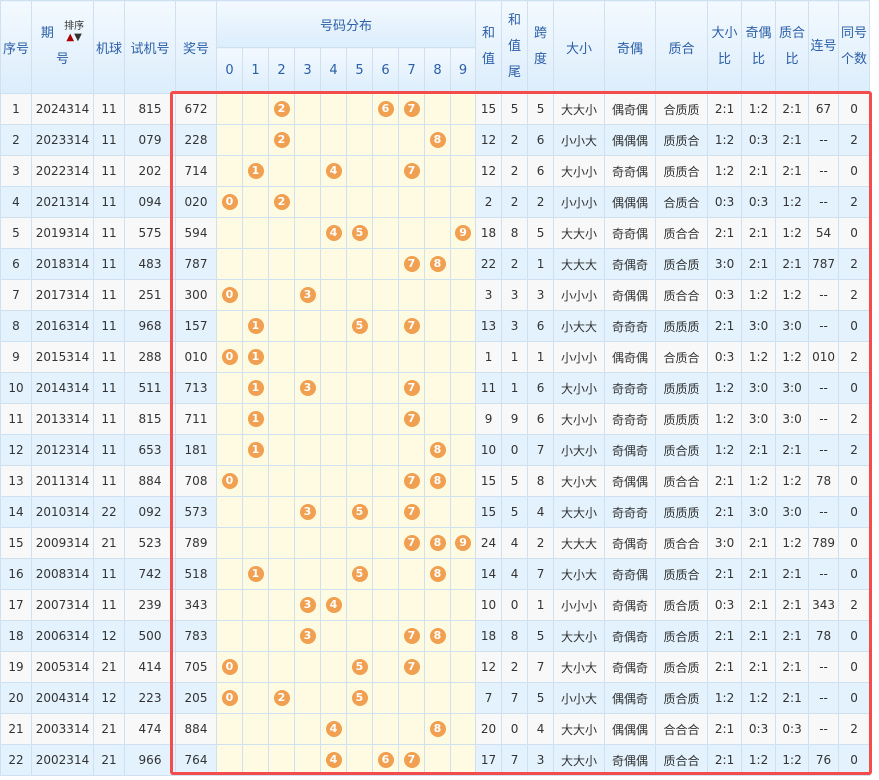 The width and height of the screenshot is (879, 780). I want to click on cell-ball: 11, so click(109, 450).